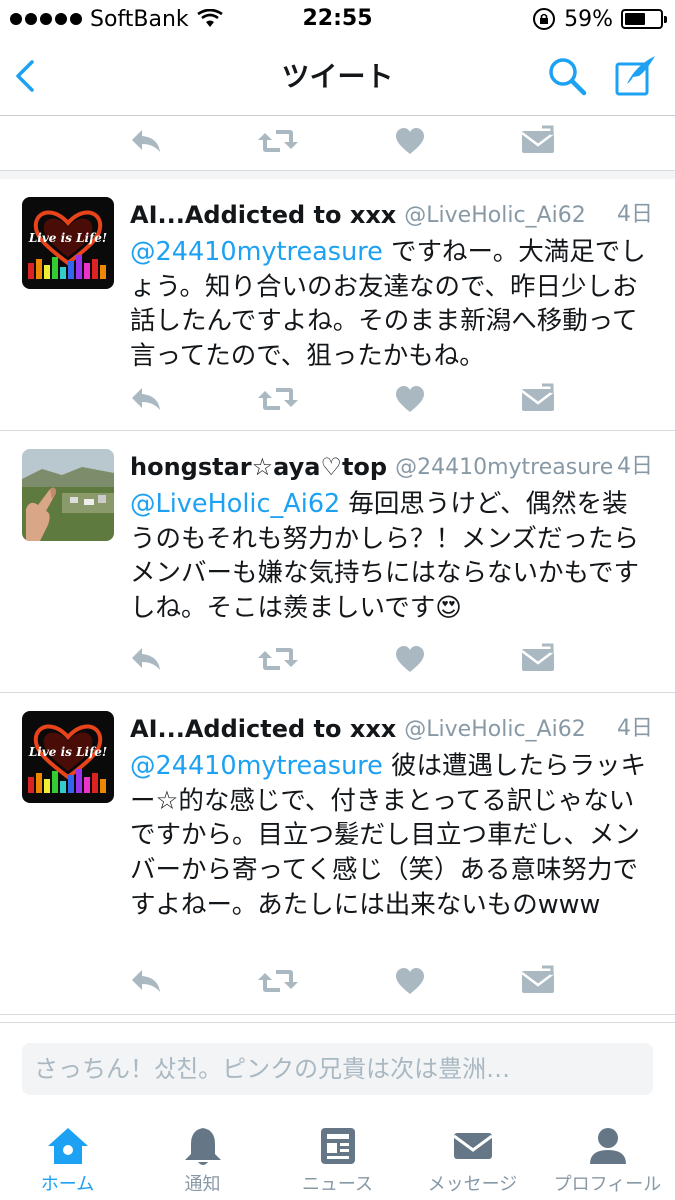 The image size is (675, 1200). What do you see at coordinates (337, 1184) in the screenshot?
I see `tab-label: ニュース` at bounding box center [337, 1184].